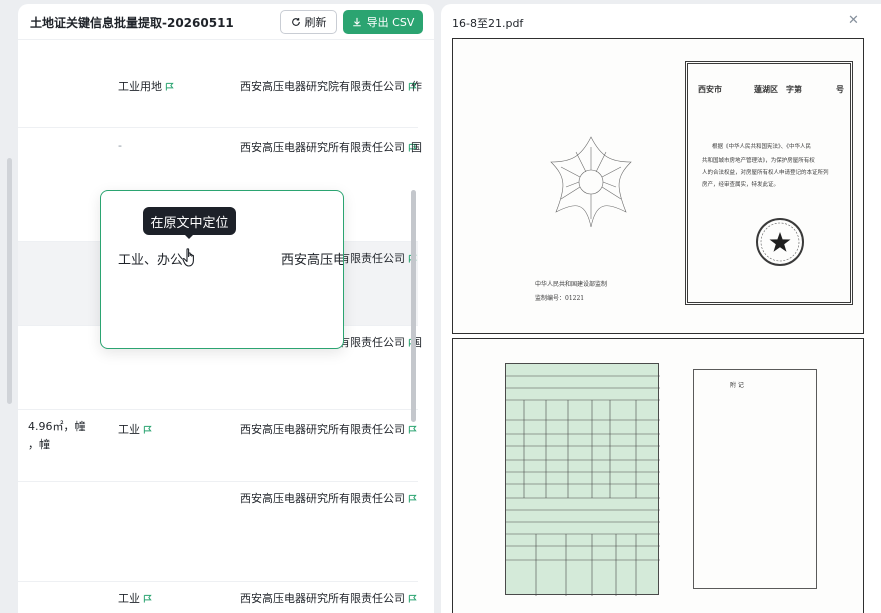 This screenshot has height=613, width=881. What do you see at coordinates (315, 22) in the screenshot?
I see `refresh-label: 刷新` at bounding box center [315, 22].